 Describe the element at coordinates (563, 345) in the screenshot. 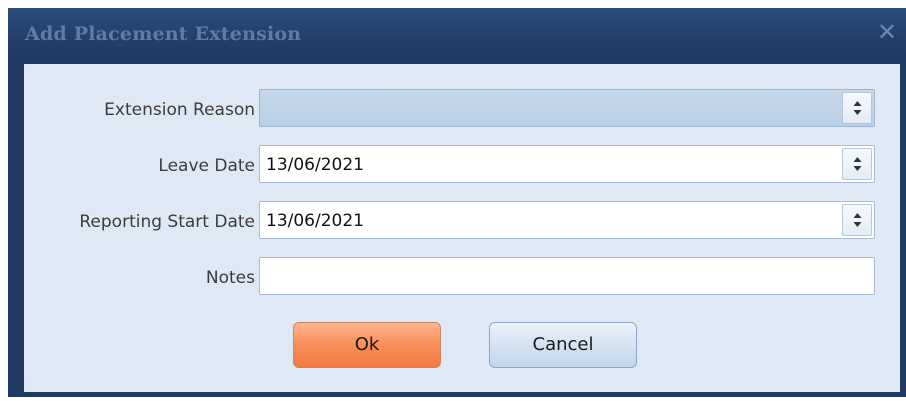

I see `cancel-button: Cancel` at that location.